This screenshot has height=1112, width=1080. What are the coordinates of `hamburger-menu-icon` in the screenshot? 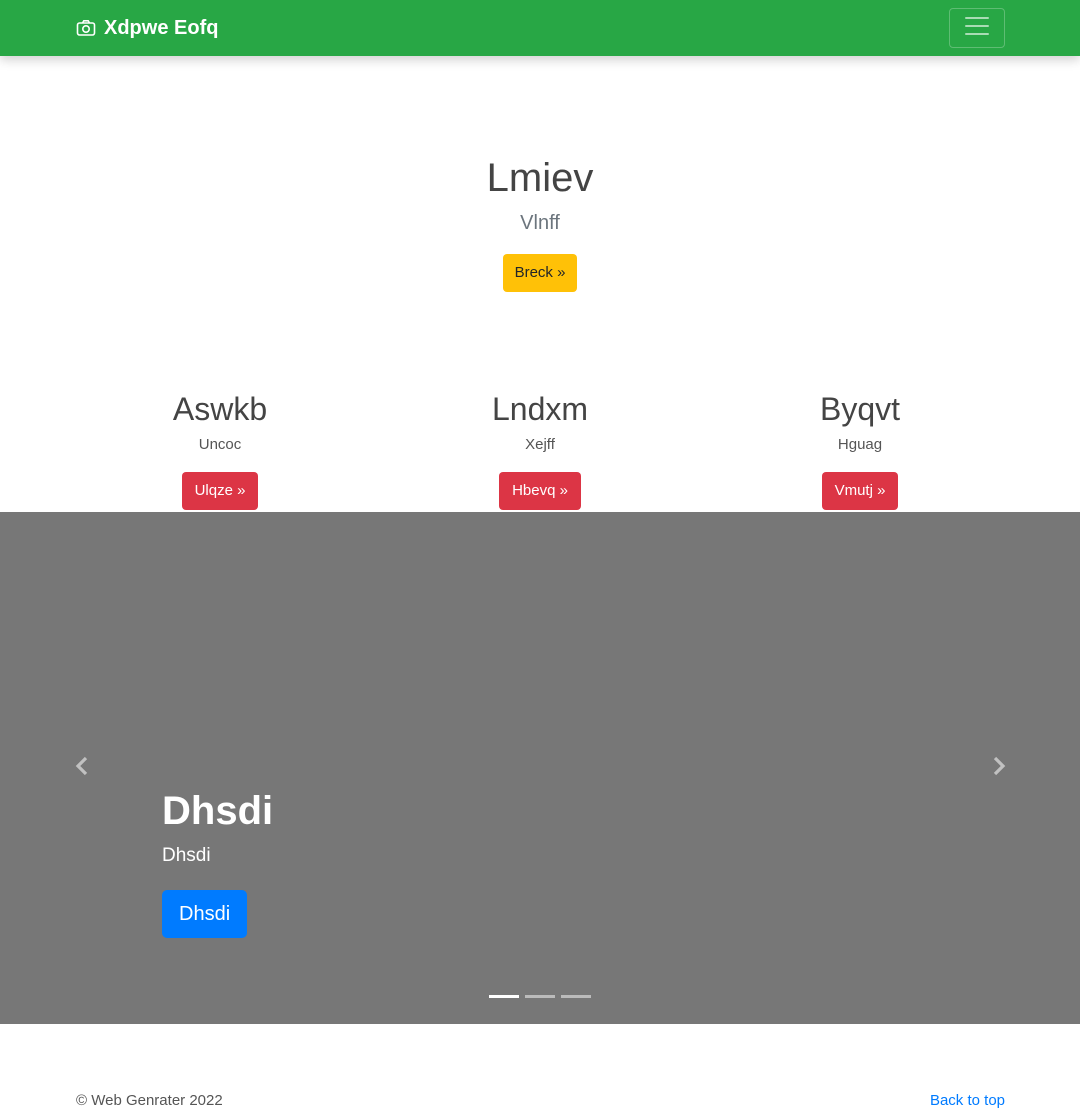 It's located at (977, 28).